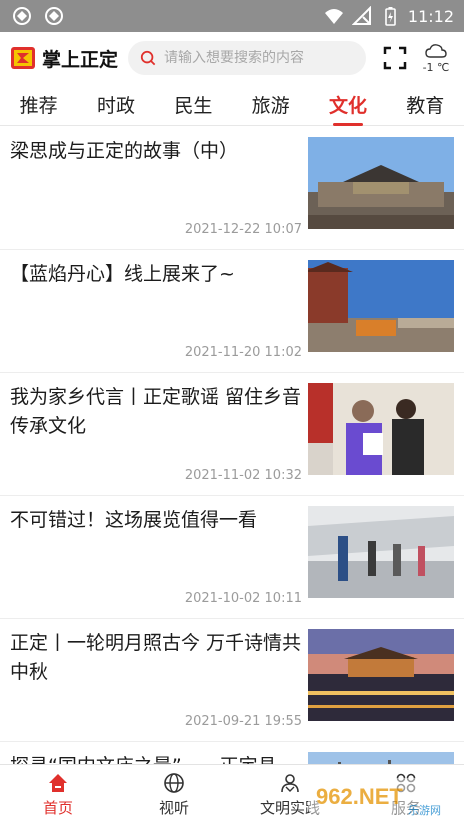 This screenshot has width=464, height=824. Describe the element at coordinates (38, 16) in the screenshot. I see `status-left-icons` at that location.